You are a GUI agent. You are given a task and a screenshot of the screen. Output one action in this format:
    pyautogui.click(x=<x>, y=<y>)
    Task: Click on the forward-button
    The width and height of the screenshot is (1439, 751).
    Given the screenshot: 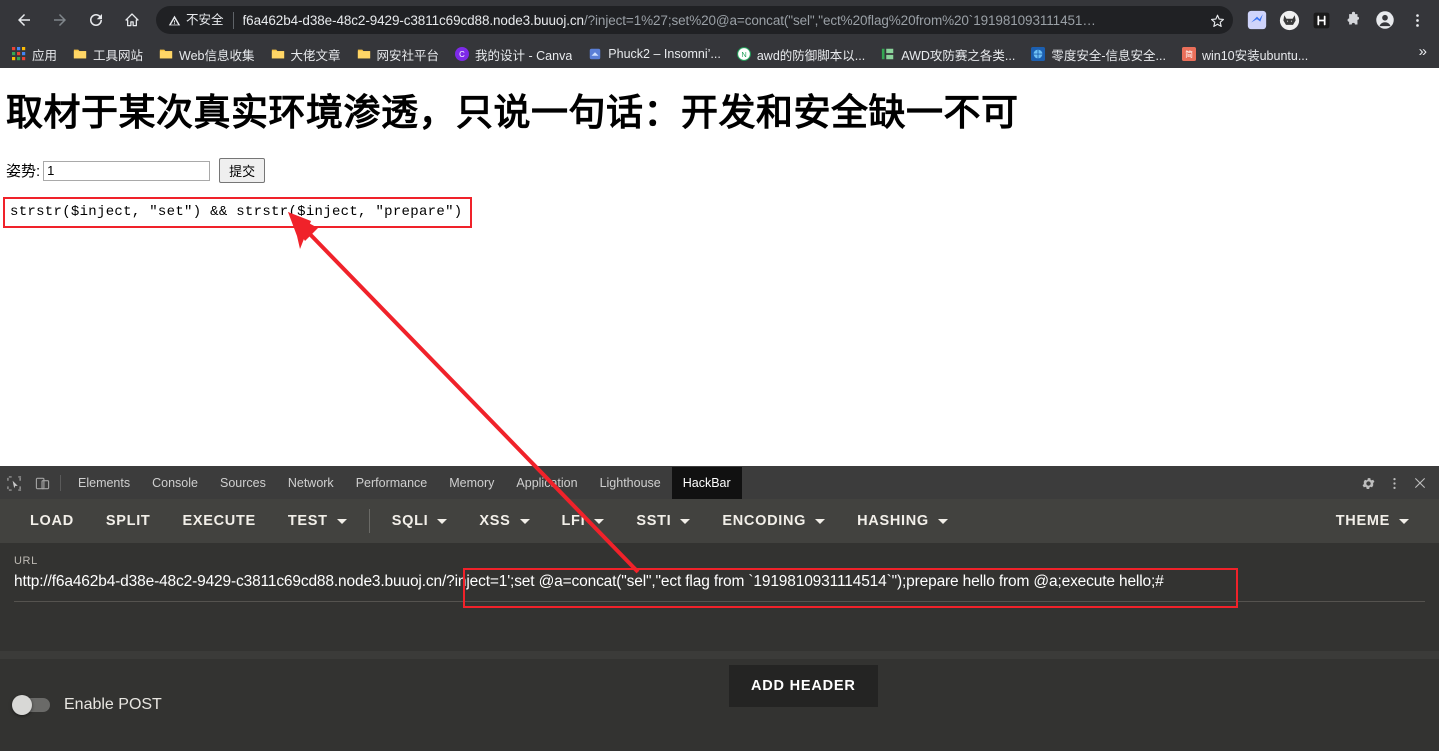 What is the action you would take?
    pyautogui.click(x=60, y=20)
    